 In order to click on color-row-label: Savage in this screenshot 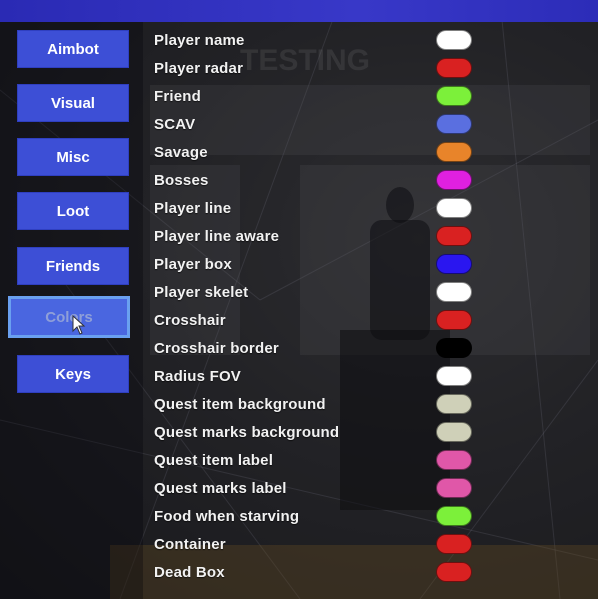, I will do `click(181, 152)`.